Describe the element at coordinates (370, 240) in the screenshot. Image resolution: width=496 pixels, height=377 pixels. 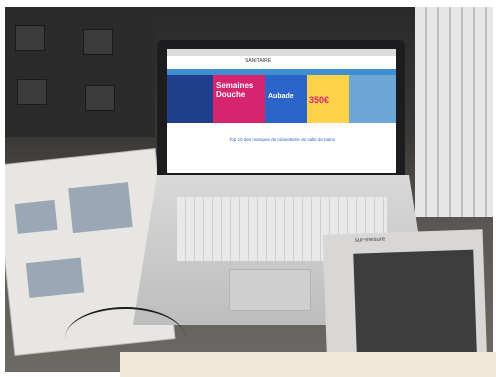
I see `magazine-title: sur-mesure` at that location.